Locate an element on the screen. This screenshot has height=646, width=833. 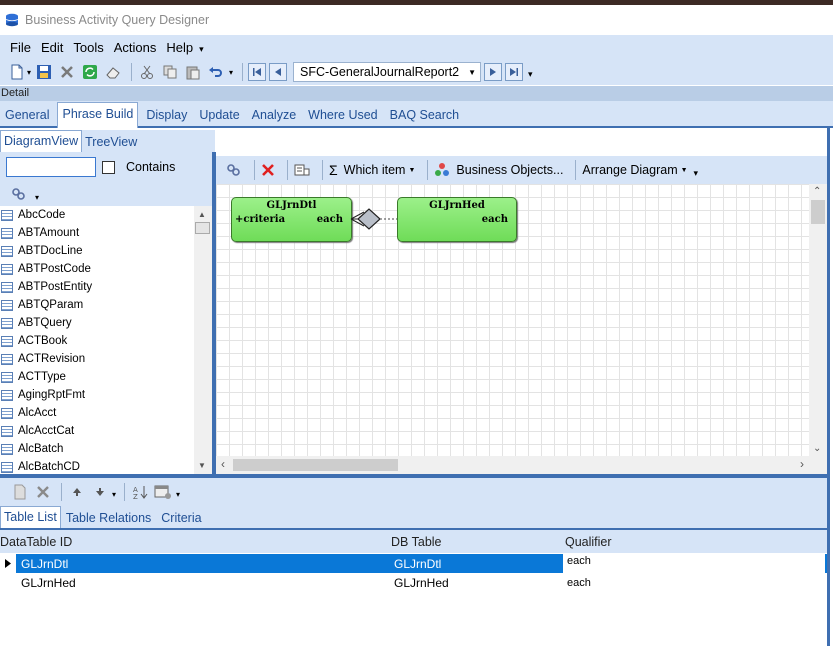
entity-gljrndtl: GLJrnDtl +criteria each is located at coordinates (291, 219).